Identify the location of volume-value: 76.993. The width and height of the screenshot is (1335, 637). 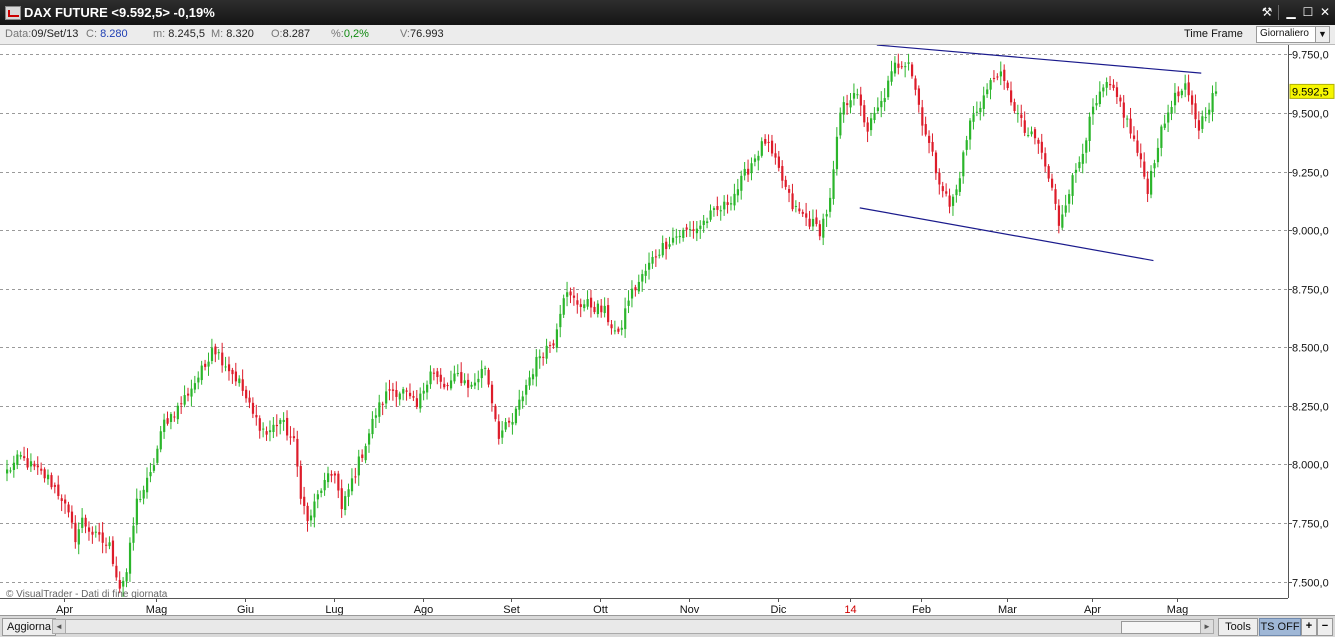
(427, 34).